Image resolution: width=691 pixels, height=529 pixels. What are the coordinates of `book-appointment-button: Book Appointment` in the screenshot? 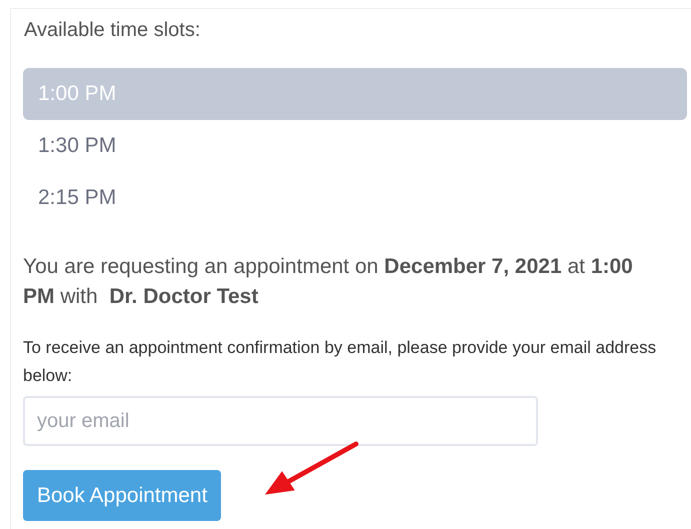 It's located at (122, 495).